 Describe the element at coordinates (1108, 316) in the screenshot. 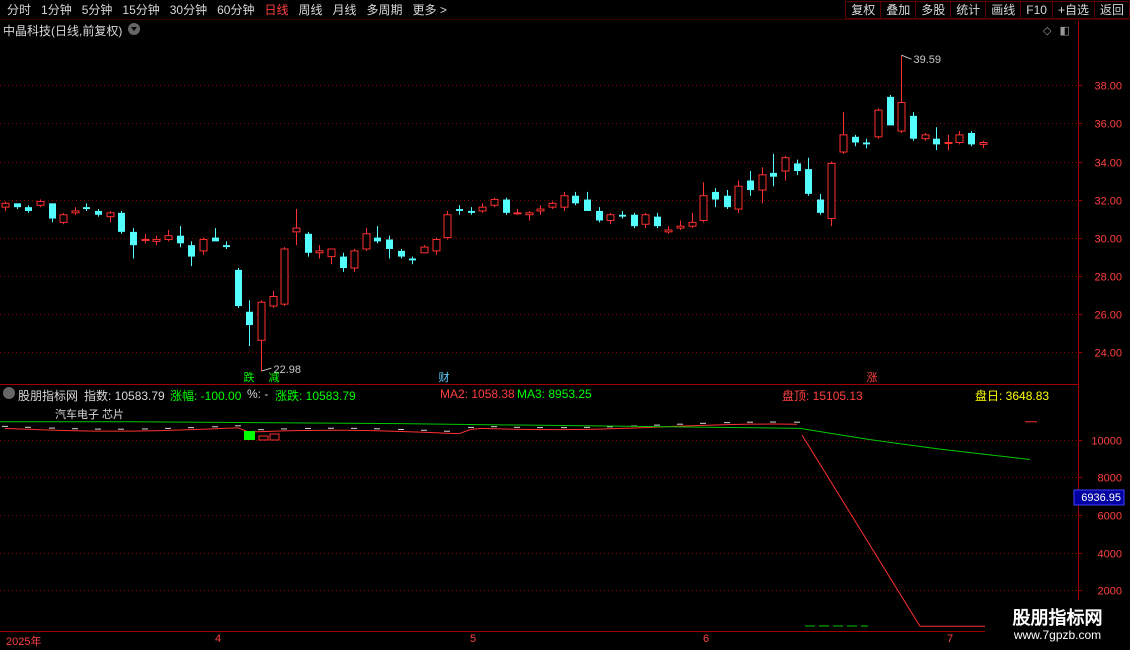

I see `price-tick-label: 26.00` at that location.